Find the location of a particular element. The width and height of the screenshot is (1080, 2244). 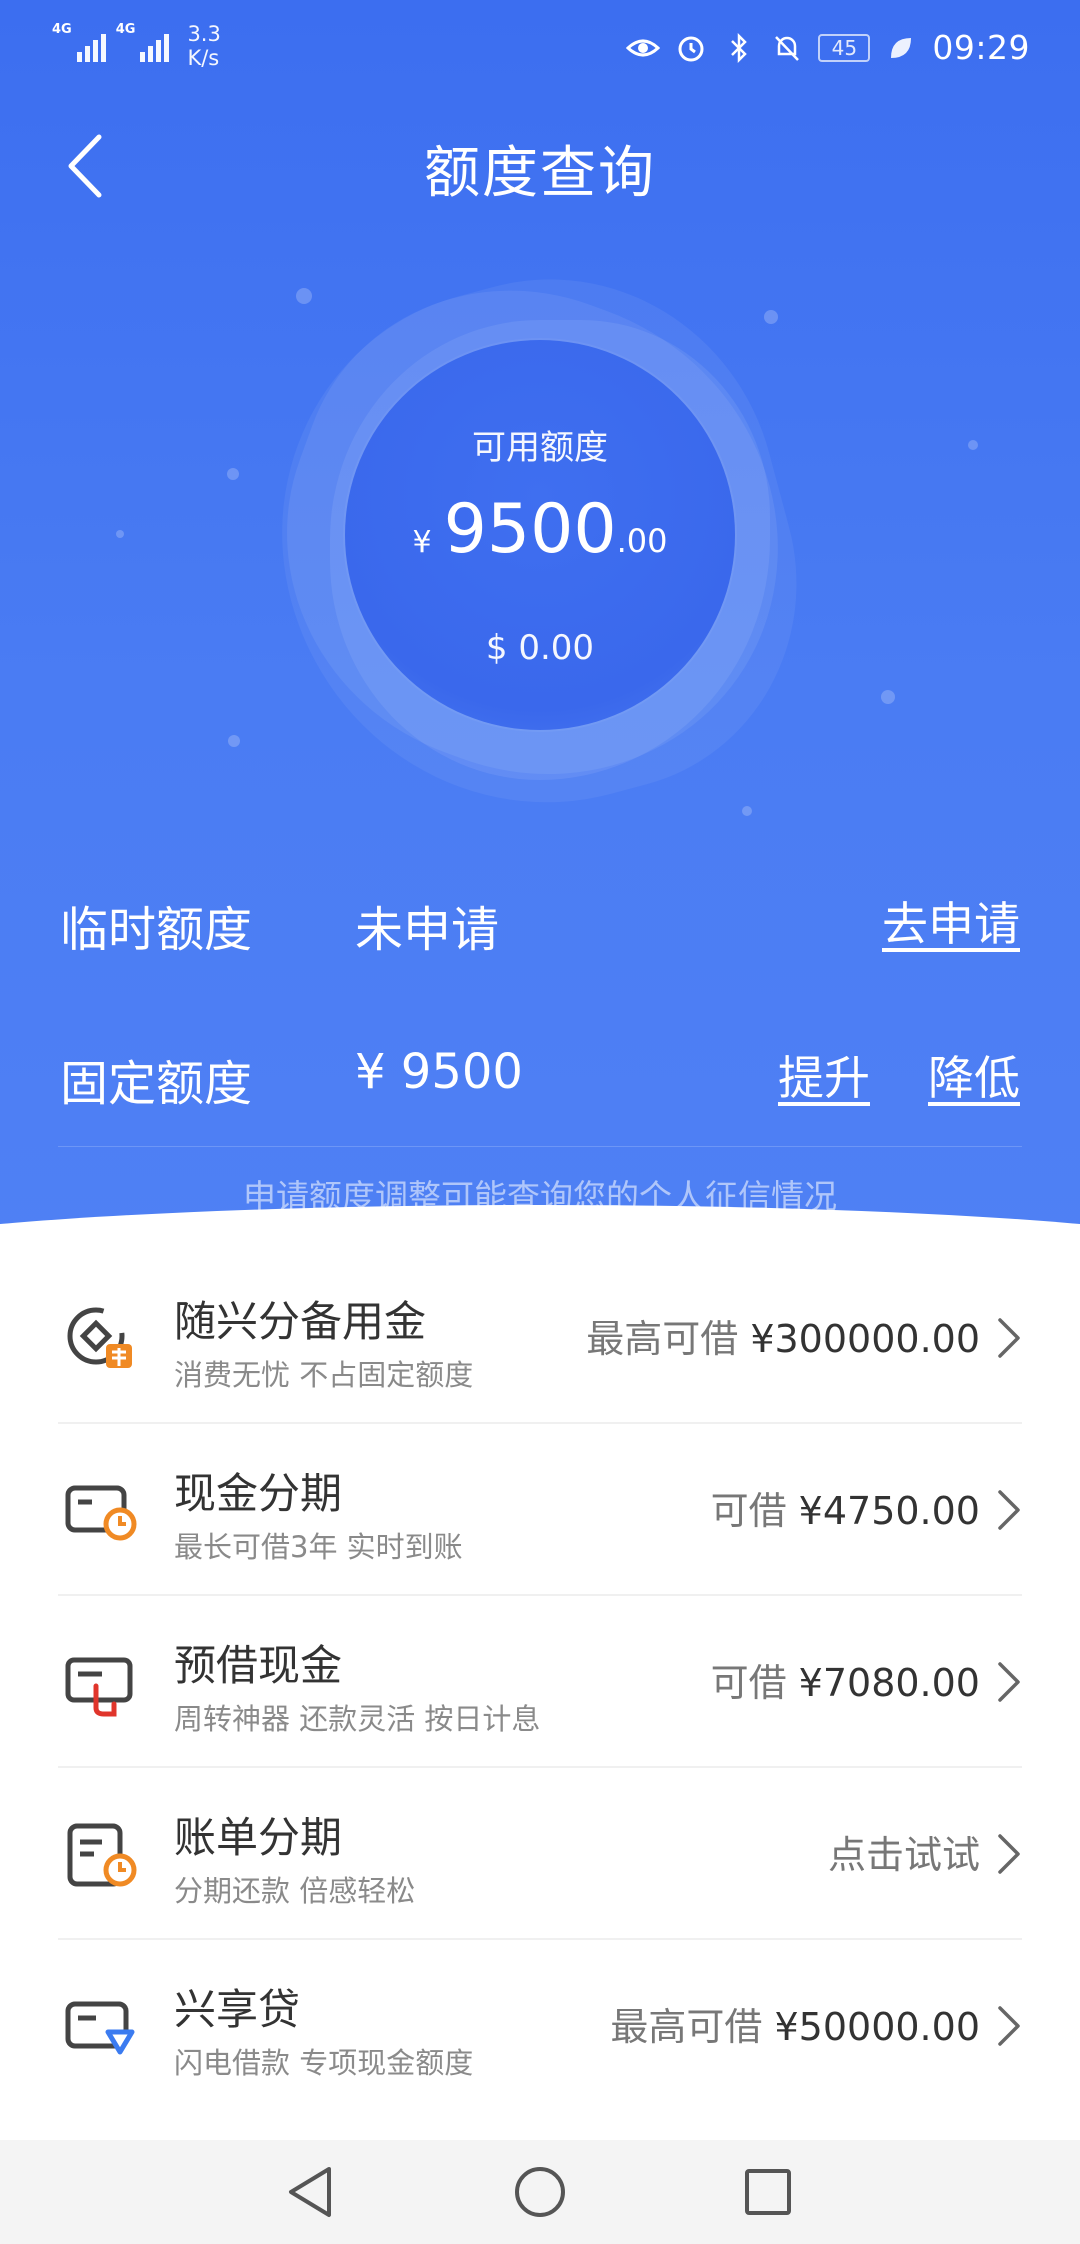

eye-icon is located at coordinates (643, 48).